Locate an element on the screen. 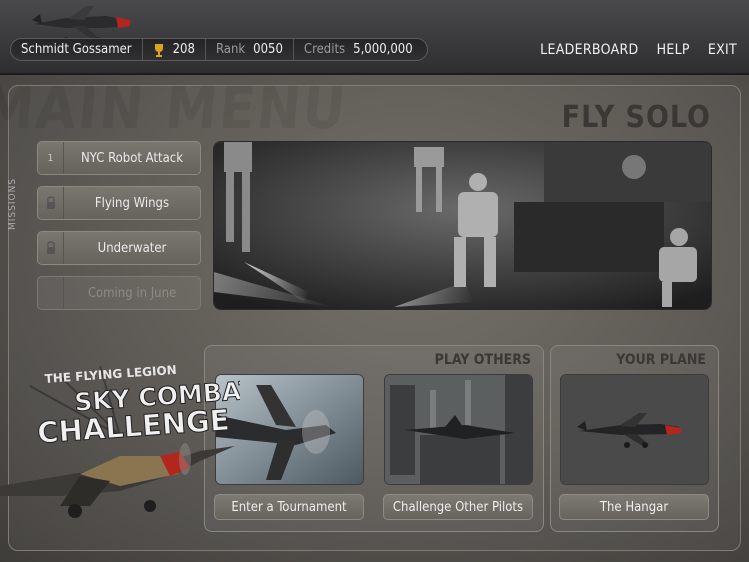 The height and width of the screenshot is (562, 749). trophy-count: 208 is located at coordinates (183, 49).